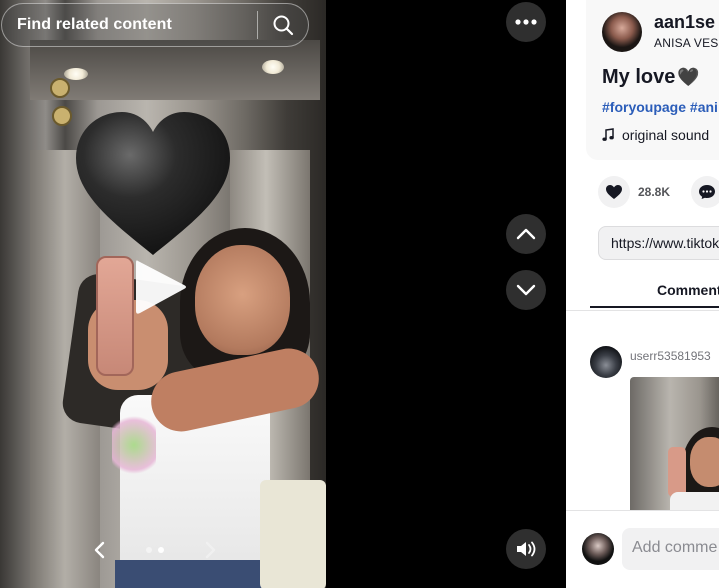  I want to click on comment-icon, so click(707, 192).